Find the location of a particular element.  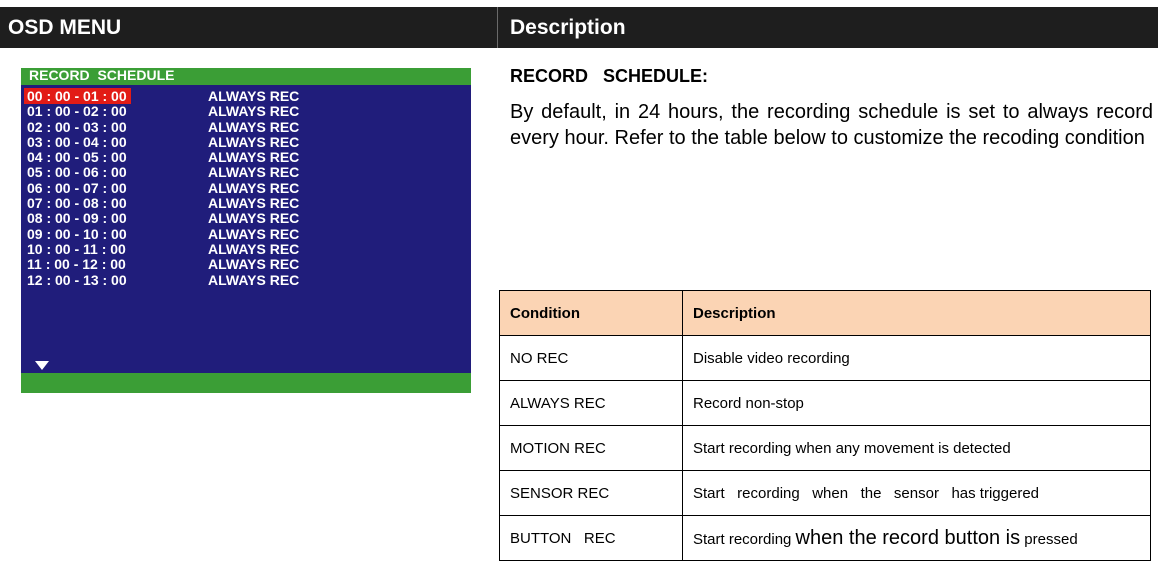

schedule-row: 02 : 00 - 03 : 00 ALWAYS REC is located at coordinates (246, 127).